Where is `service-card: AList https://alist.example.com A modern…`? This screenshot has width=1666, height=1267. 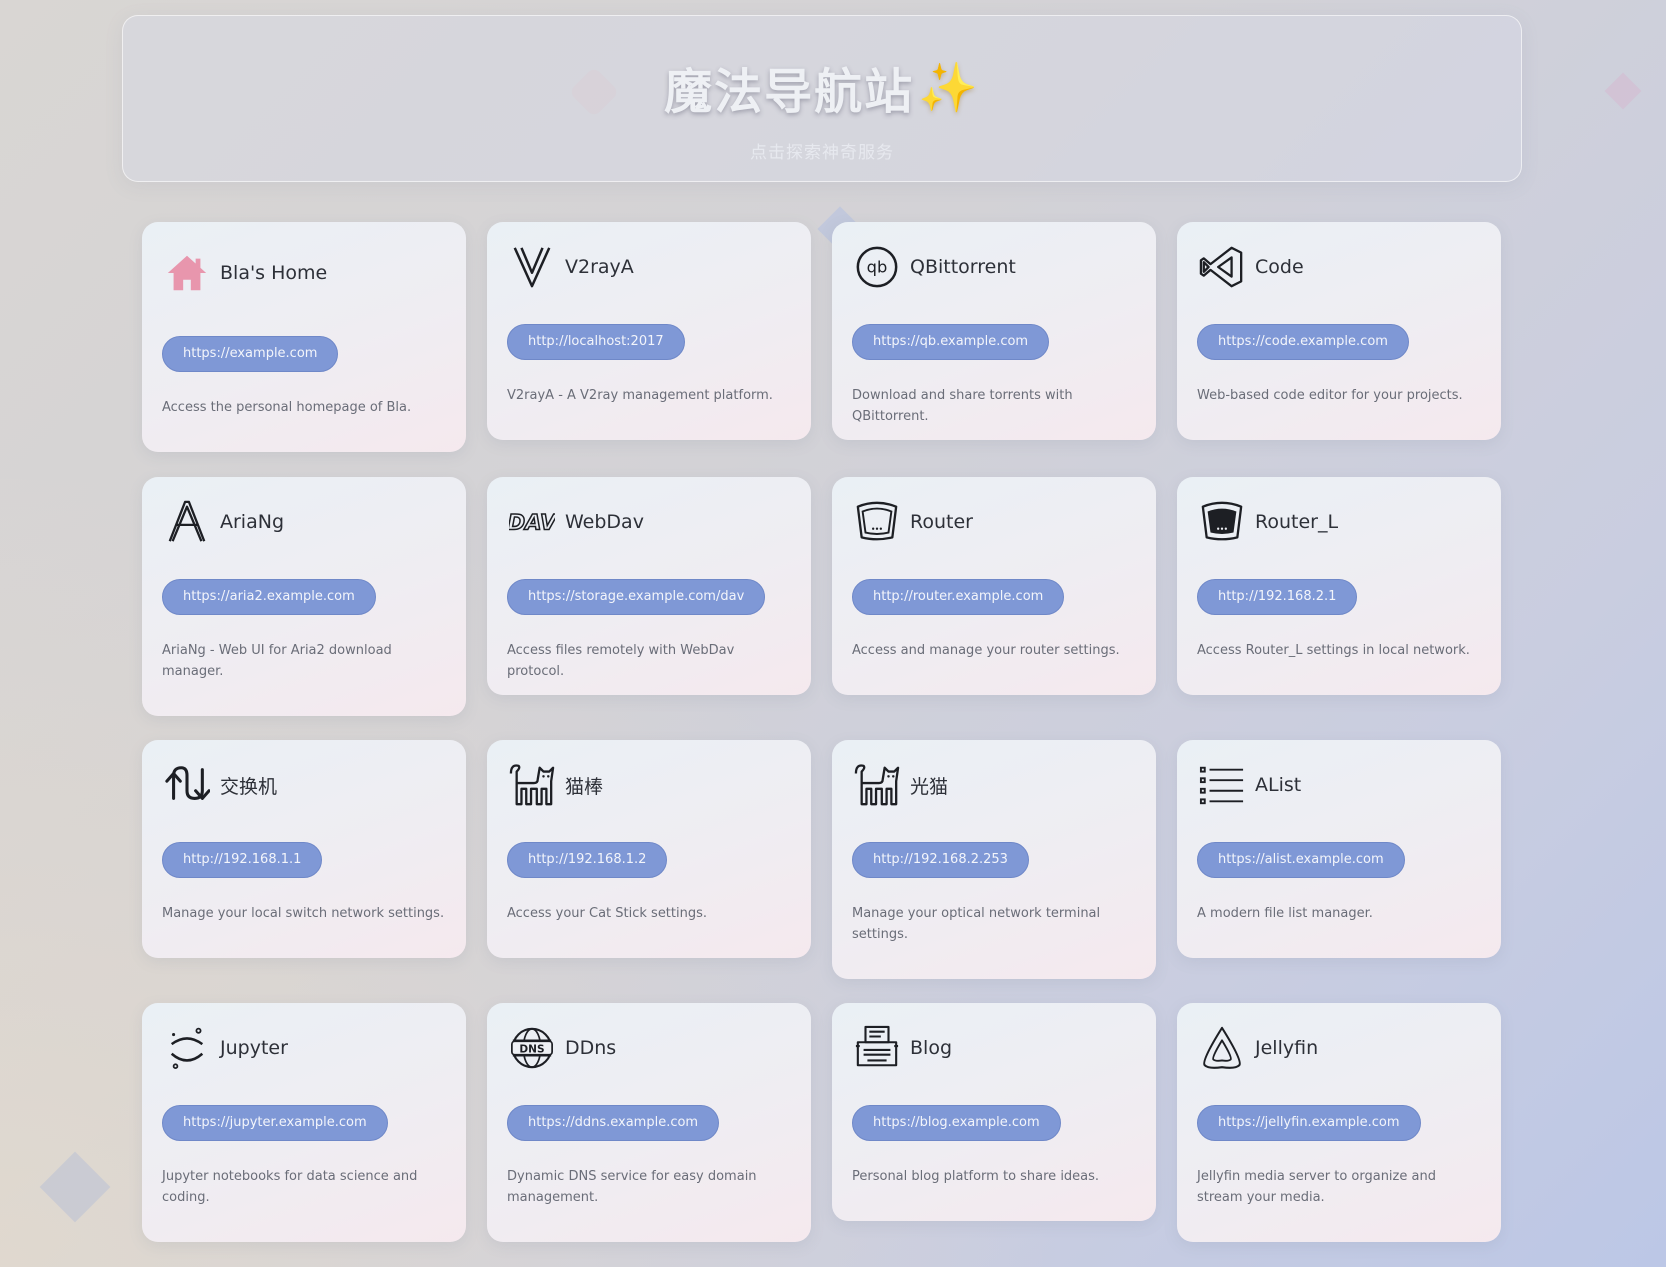 service-card: AList https://alist.example.com A modern… is located at coordinates (1339, 849).